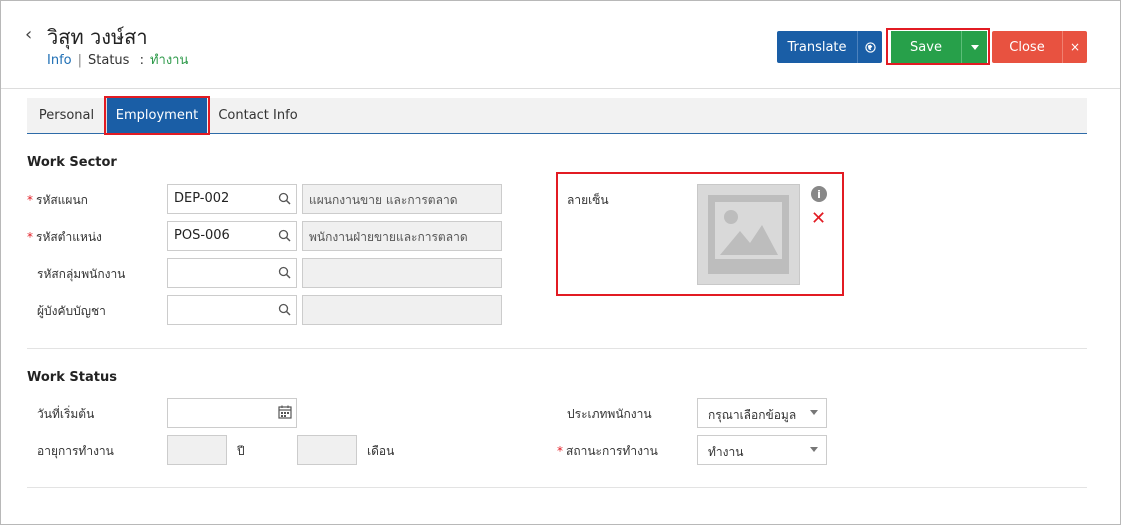 Image resolution: width=1121 pixels, height=525 pixels. I want to click on globe-icon, so click(869, 47).